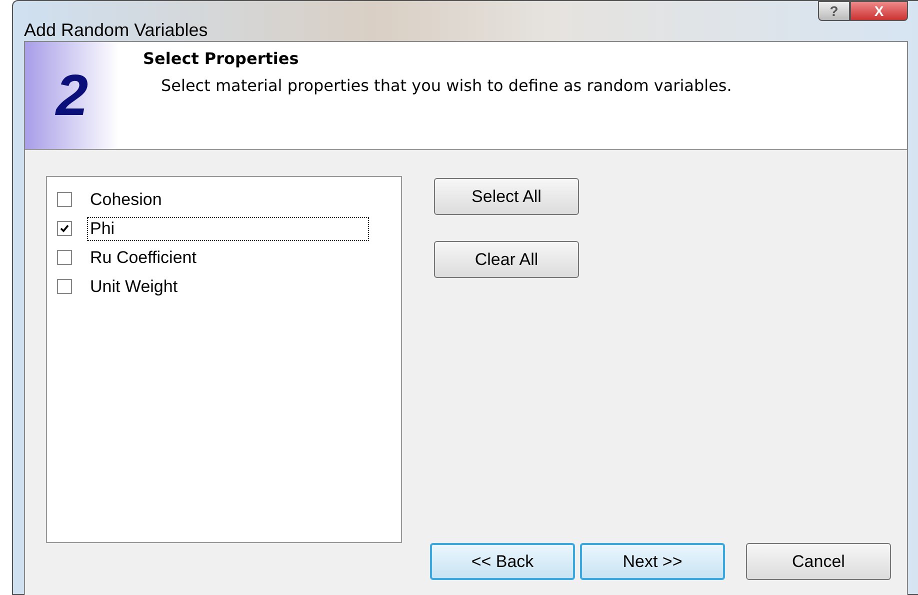  What do you see at coordinates (126, 200) in the screenshot?
I see `property-label: Cohesion` at bounding box center [126, 200].